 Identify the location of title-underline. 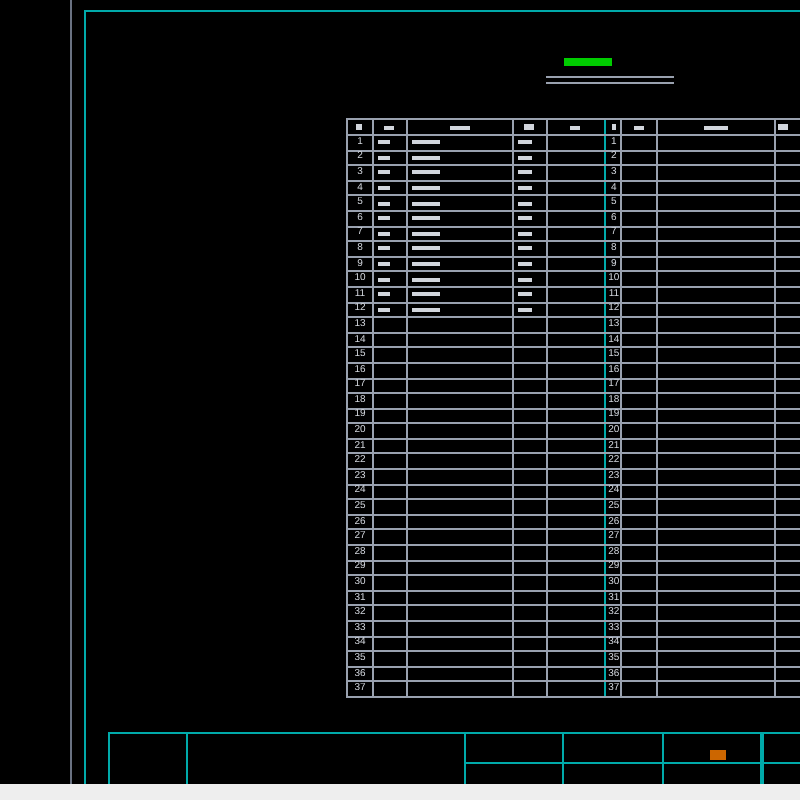
(610, 80).